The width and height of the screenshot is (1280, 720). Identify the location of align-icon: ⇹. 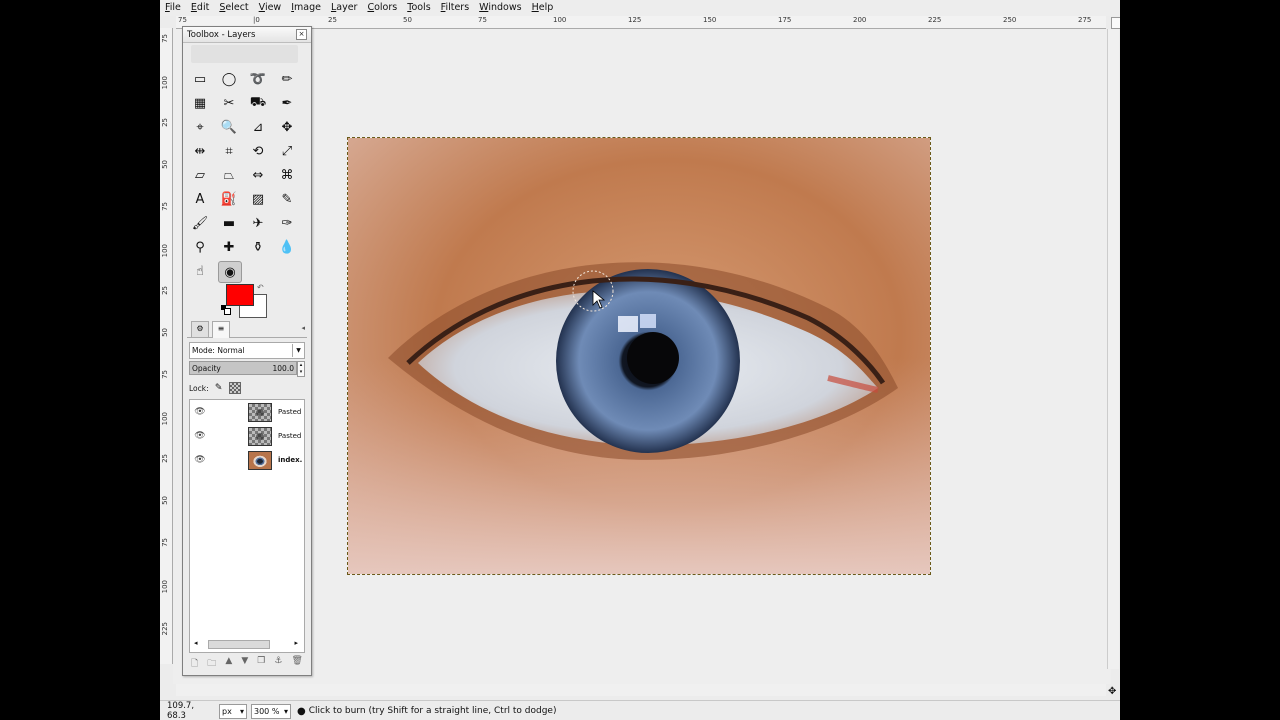
(200, 151).